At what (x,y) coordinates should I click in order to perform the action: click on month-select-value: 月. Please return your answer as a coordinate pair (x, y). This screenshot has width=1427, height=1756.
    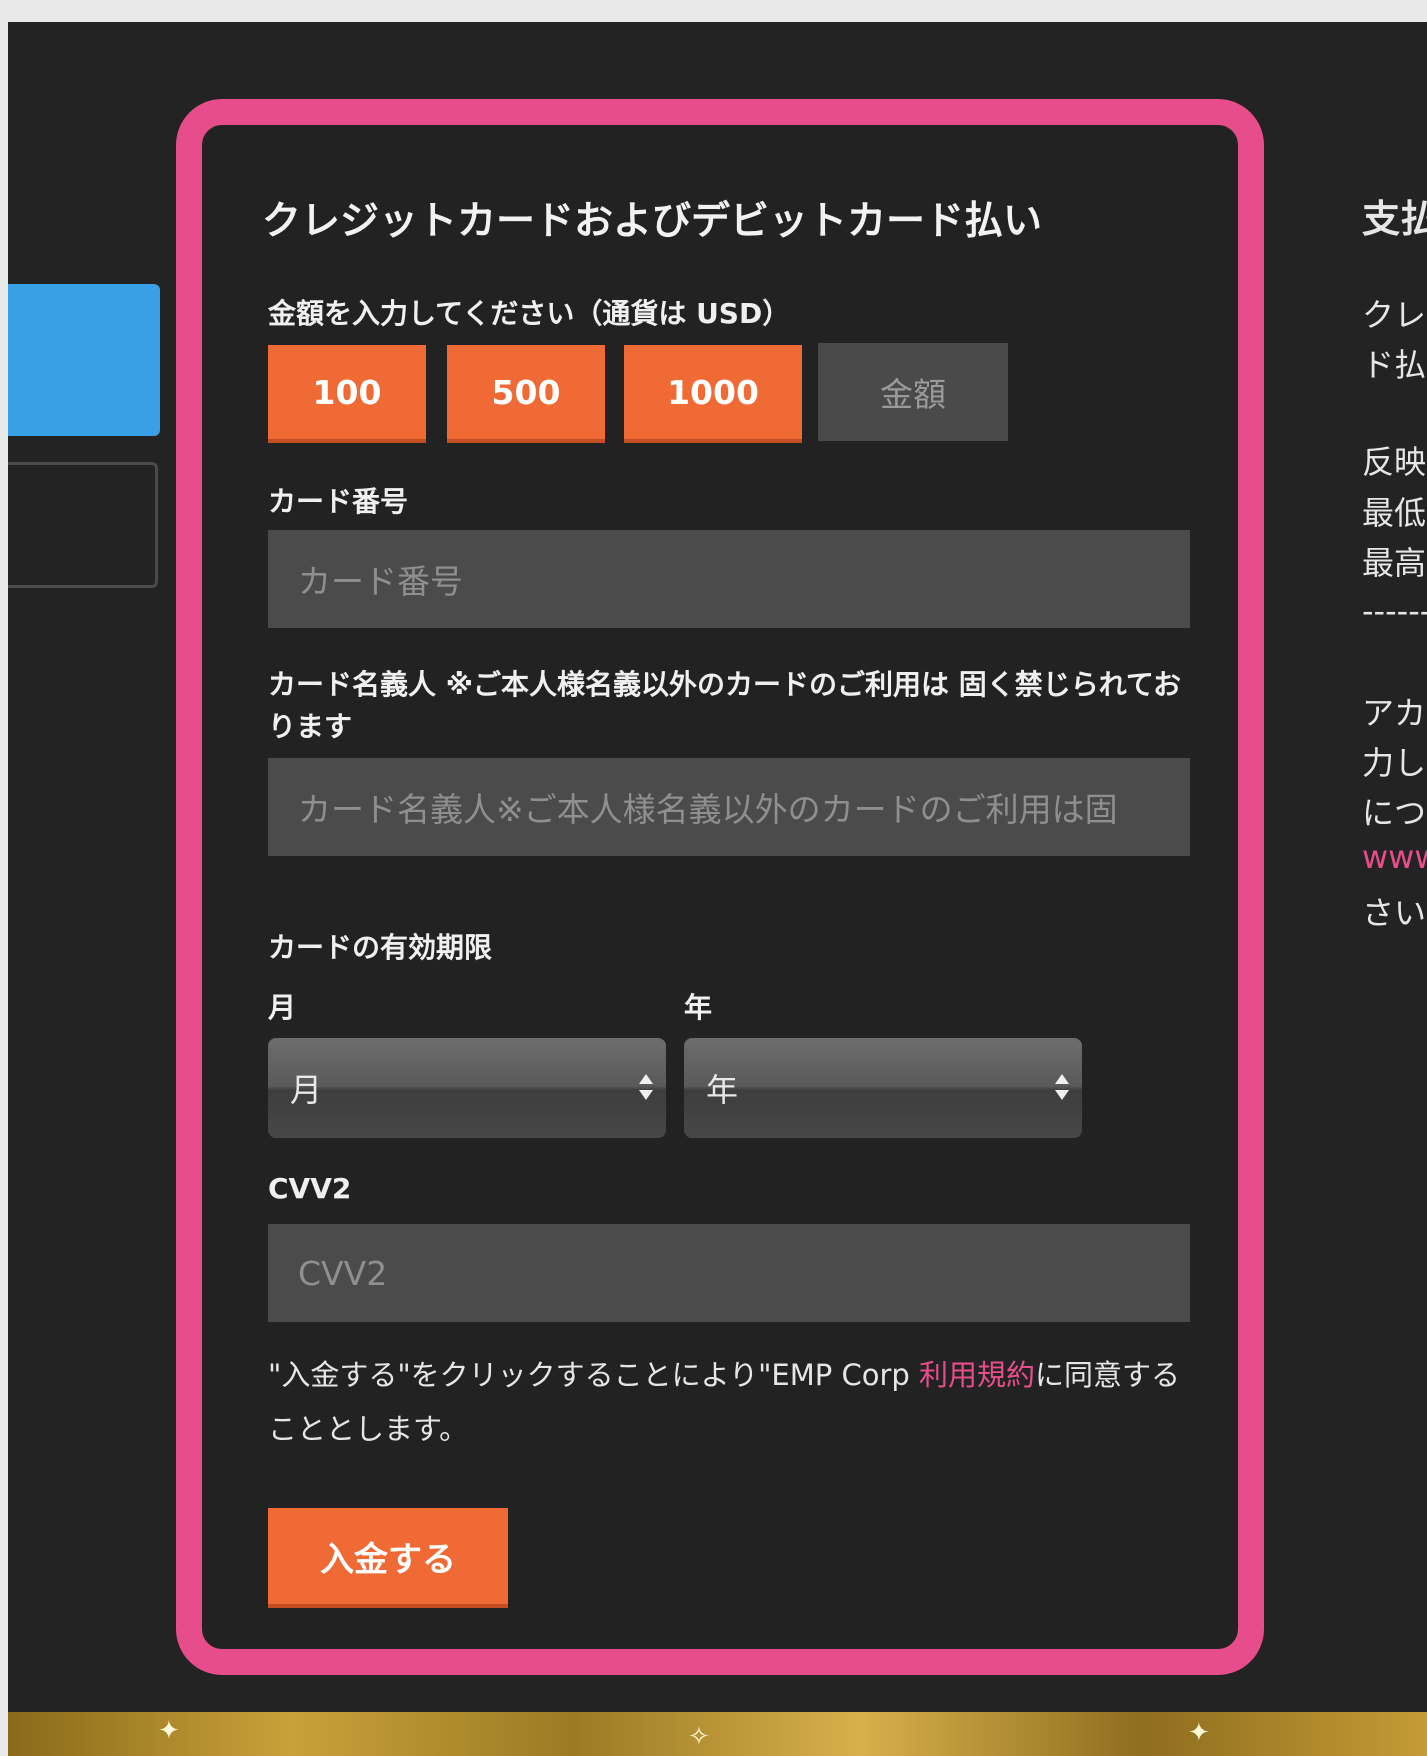
    Looking at the image, I should click on (306, 1090).